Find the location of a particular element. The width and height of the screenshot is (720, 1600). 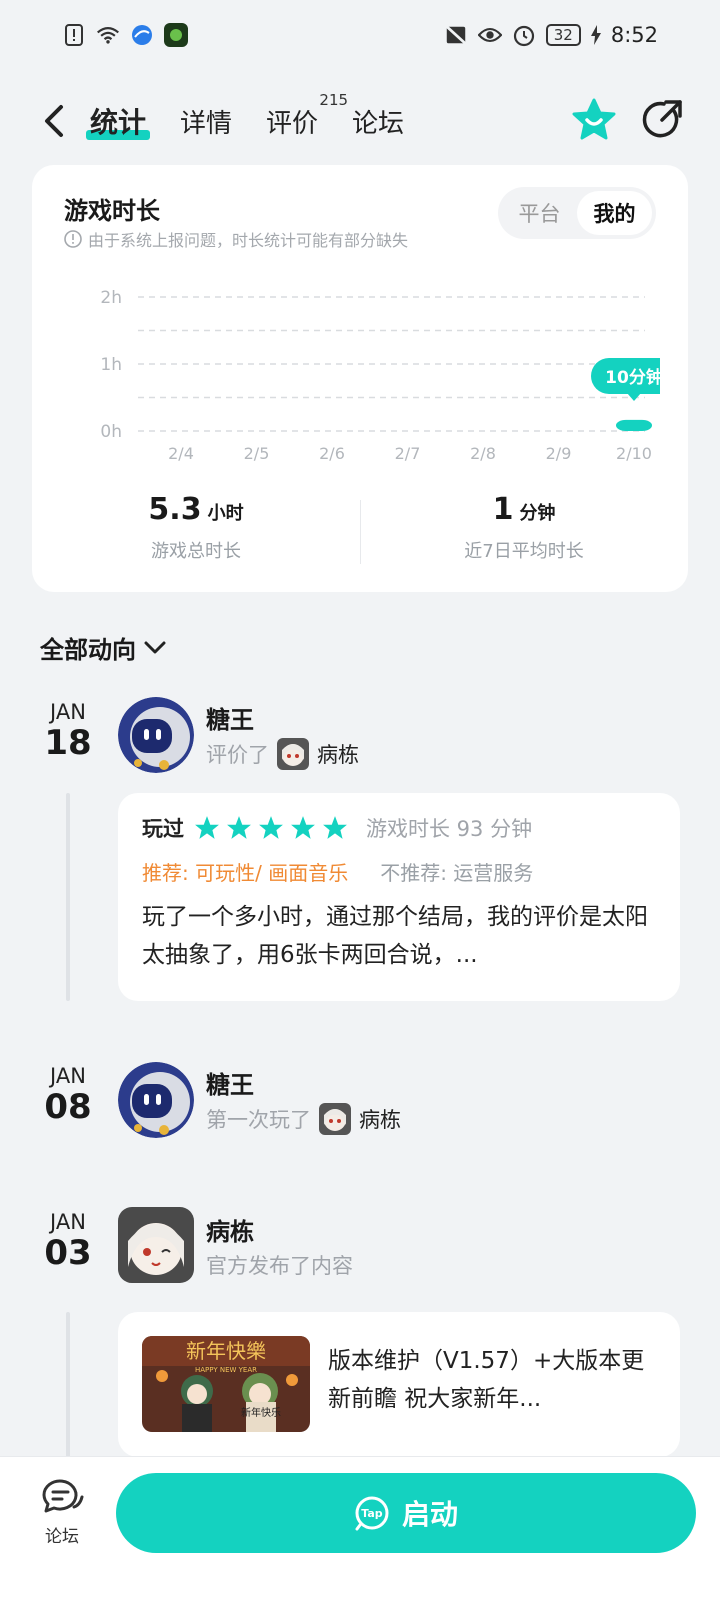

forum-chat-icon is located at coordinates (63, 1496).